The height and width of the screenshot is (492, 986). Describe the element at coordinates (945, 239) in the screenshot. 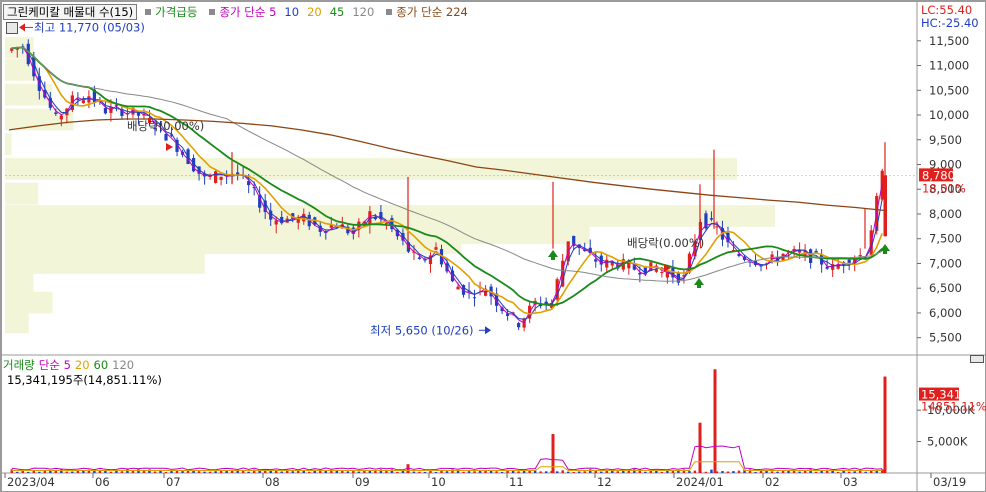

I see `price-tick-label: 7,500` at that location.